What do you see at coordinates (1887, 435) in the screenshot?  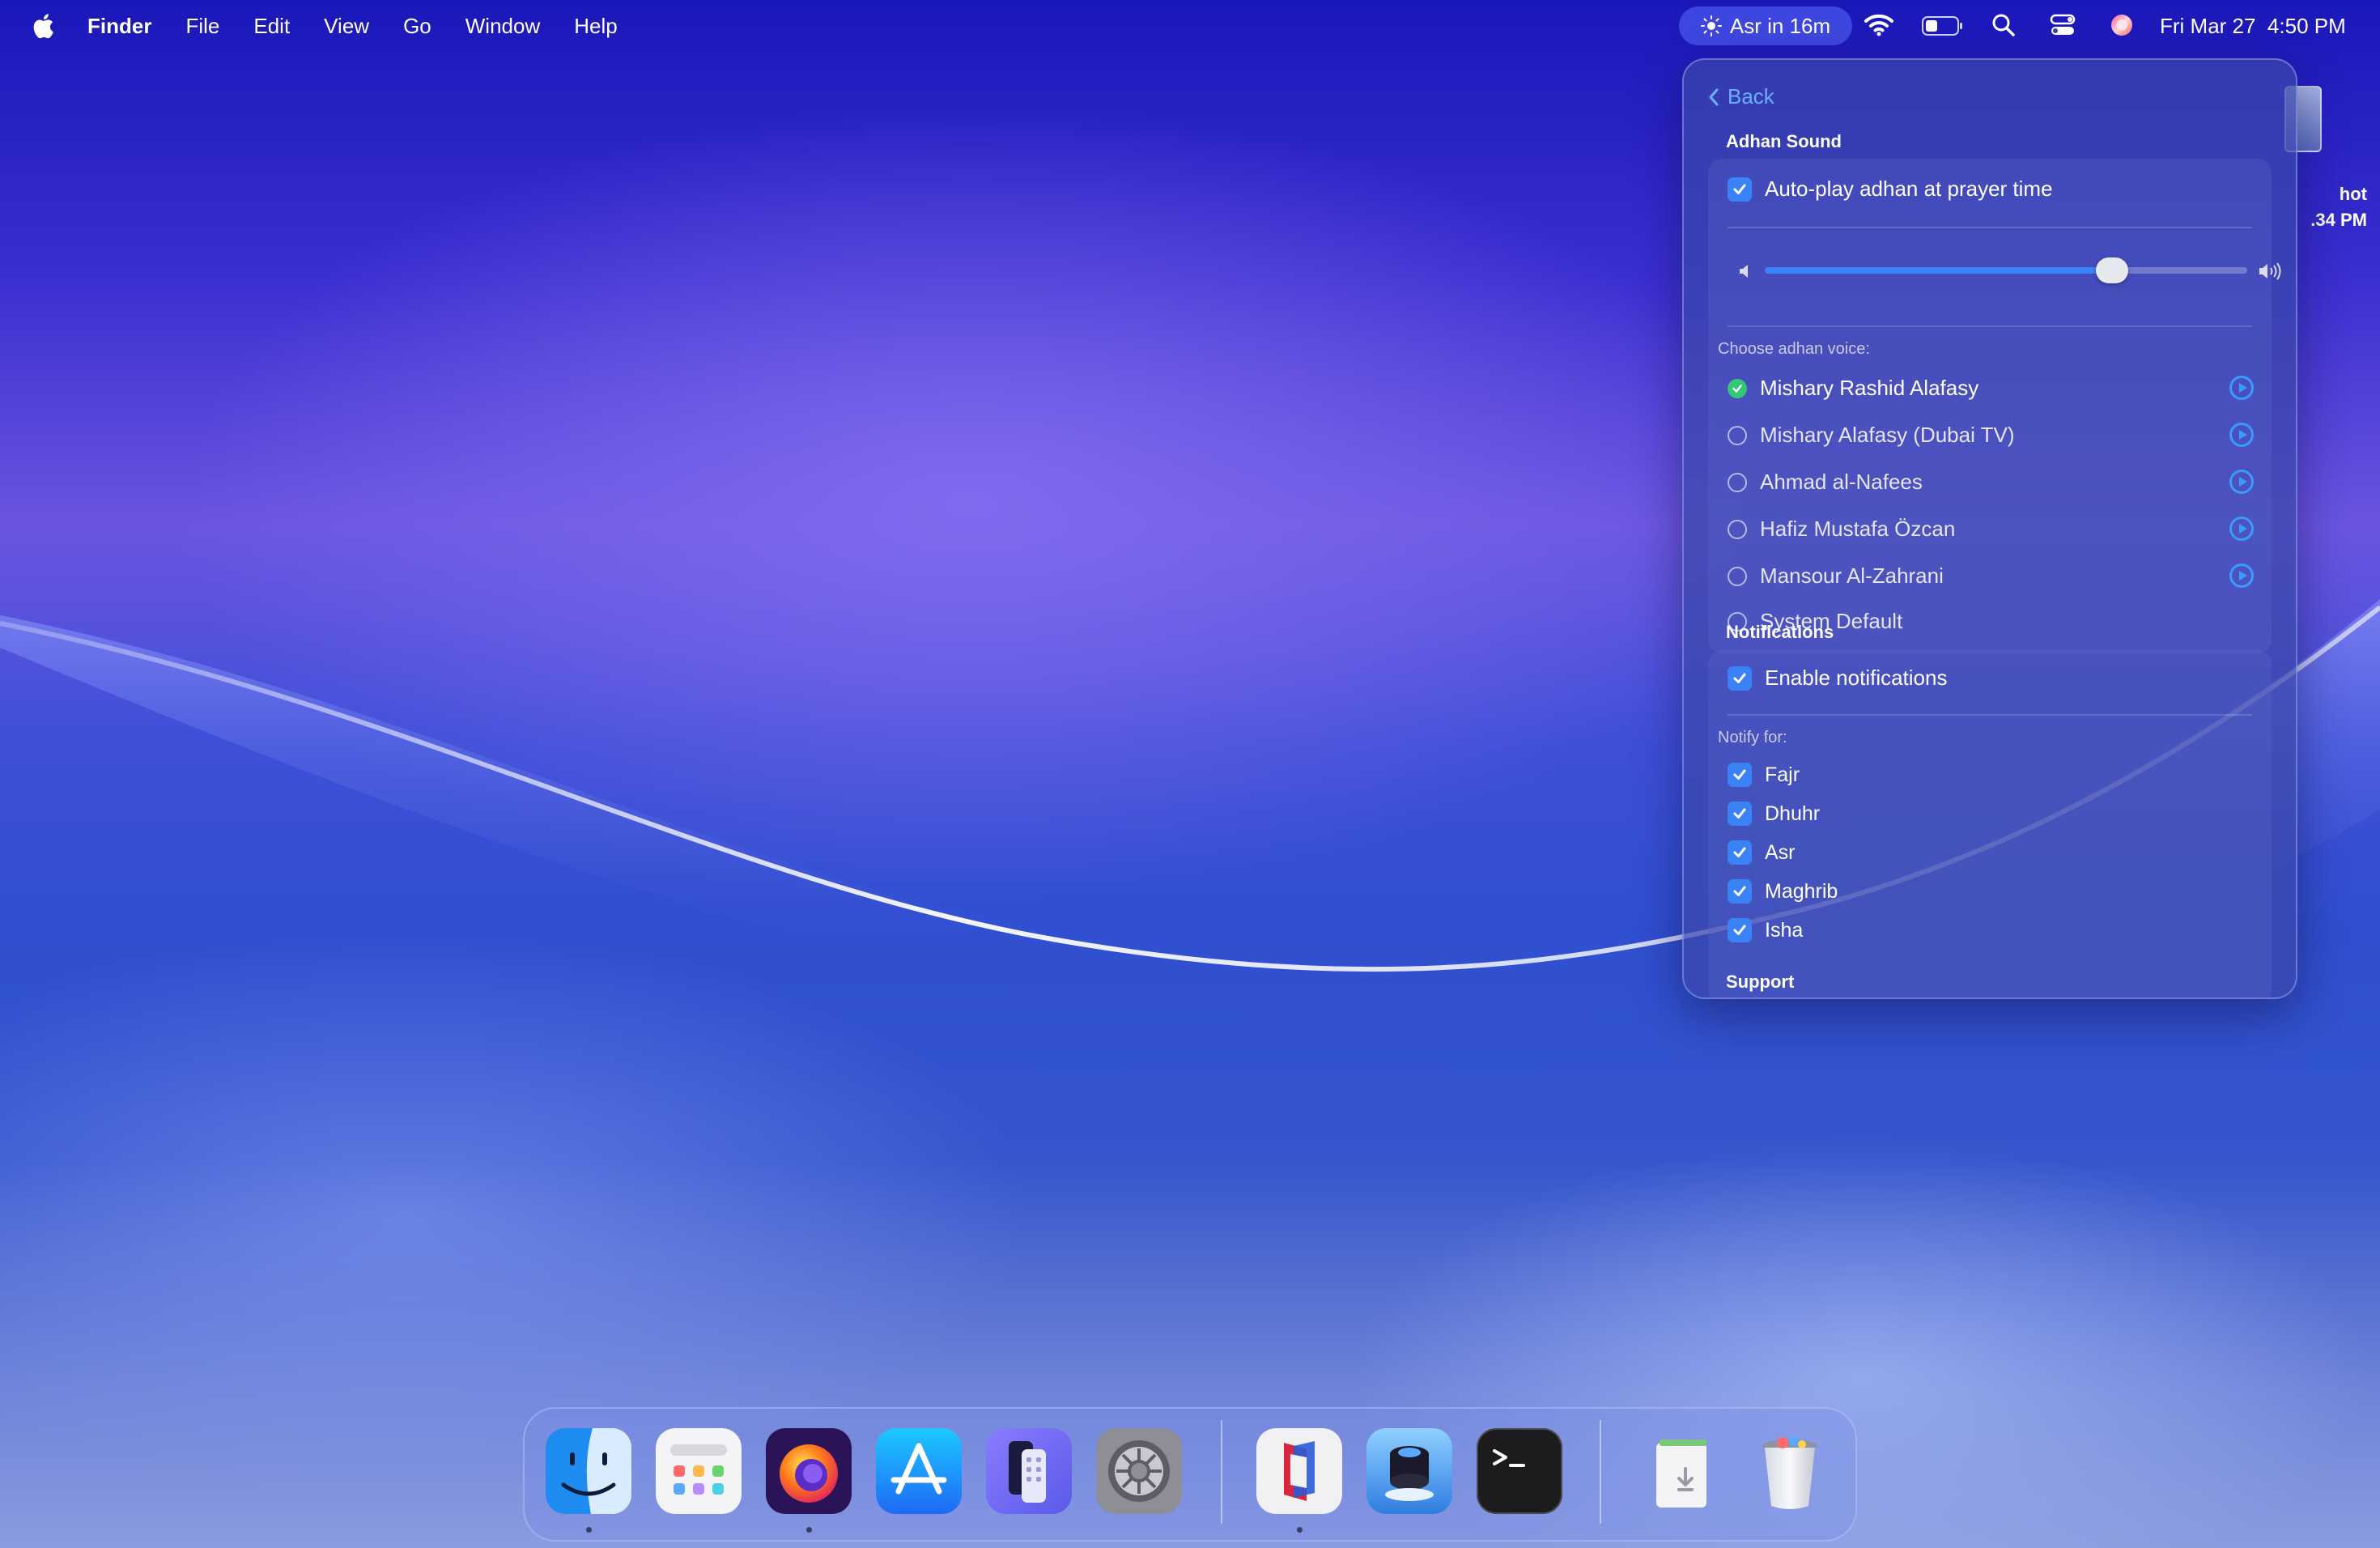 I see `voice-name: Mishary Alafasy (Dubai TV)` at bounding box center [1887, 435].